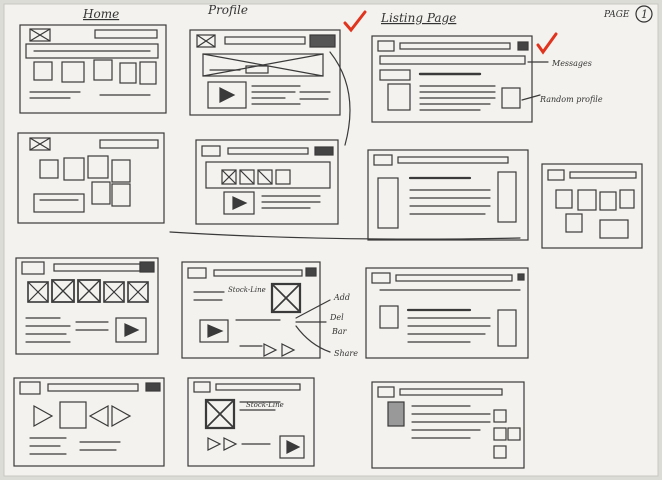  What do you see at coordinates (346, 353) in the screenshot?
I see `note-share: Share` at bounding box center [346, 353].